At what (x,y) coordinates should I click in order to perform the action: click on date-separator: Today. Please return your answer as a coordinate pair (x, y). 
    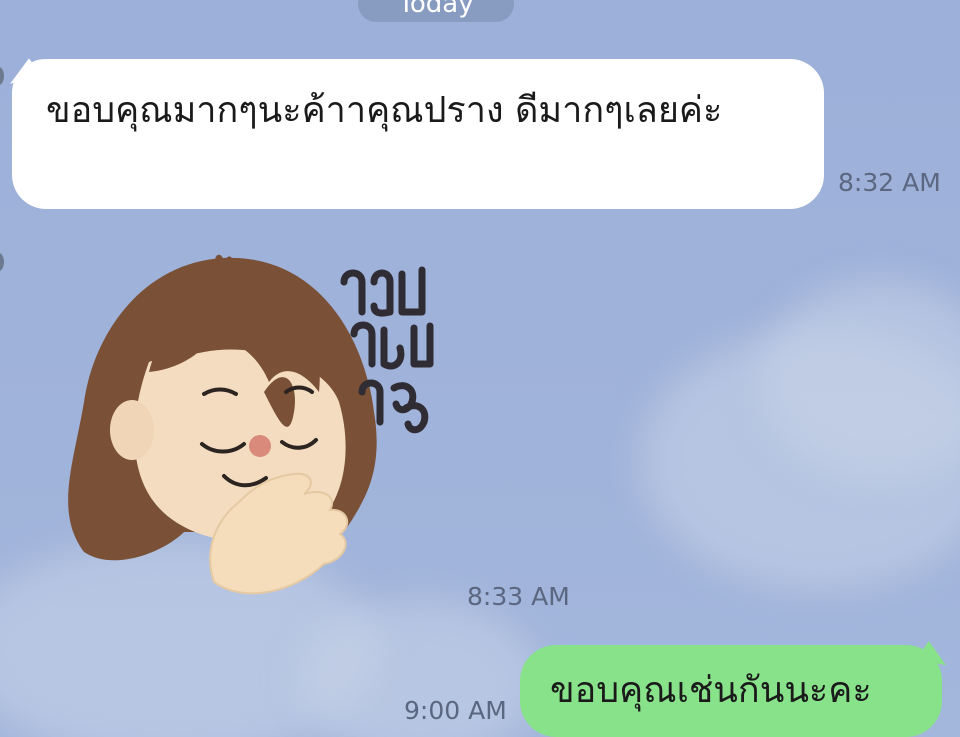
    Looking at the image, I should click on (436, 11).